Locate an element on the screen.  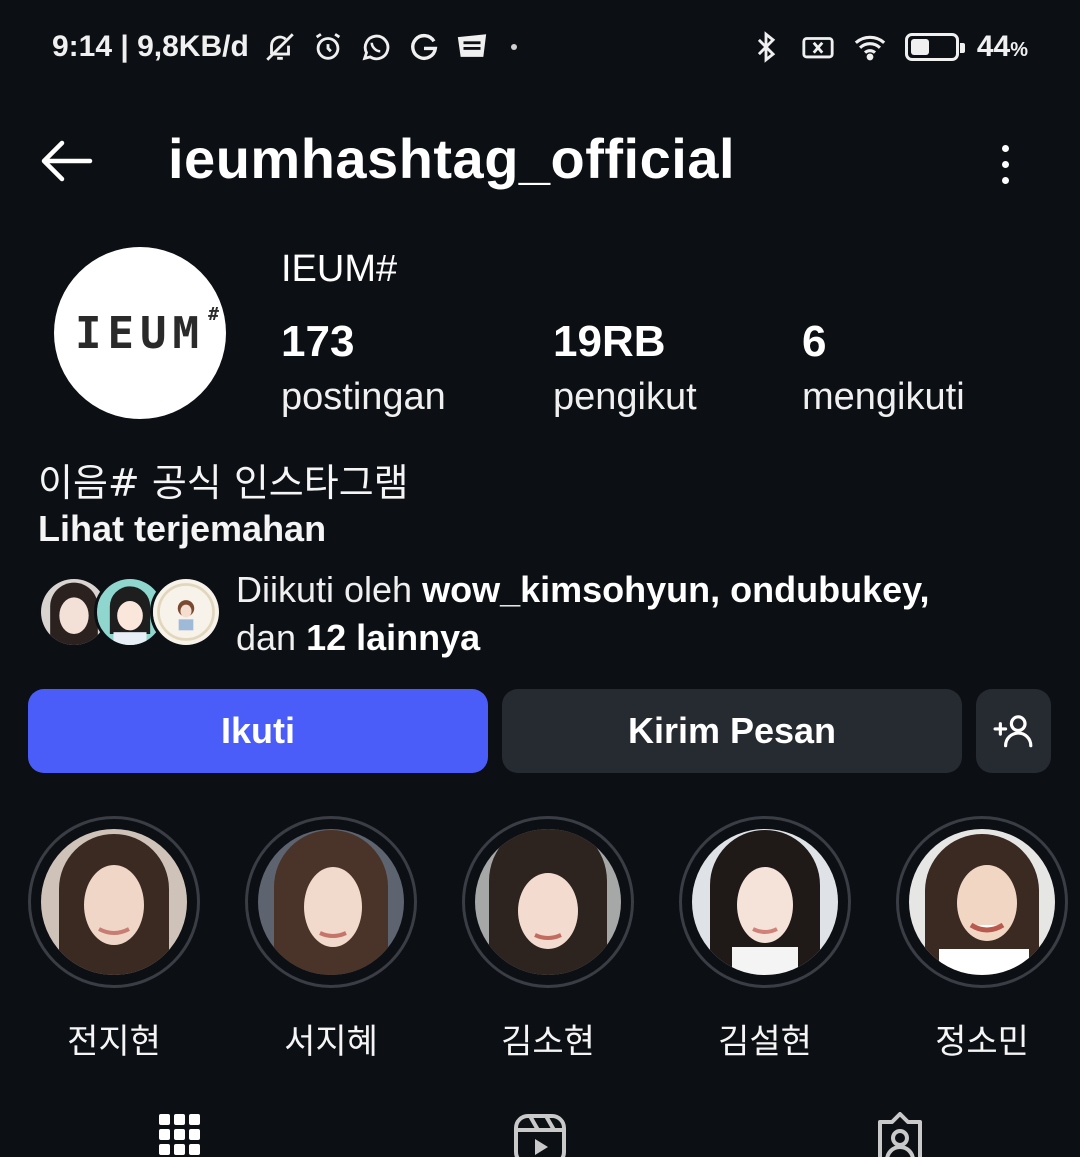
story-highlight: 정소민 is located at coordinates (982, 939).